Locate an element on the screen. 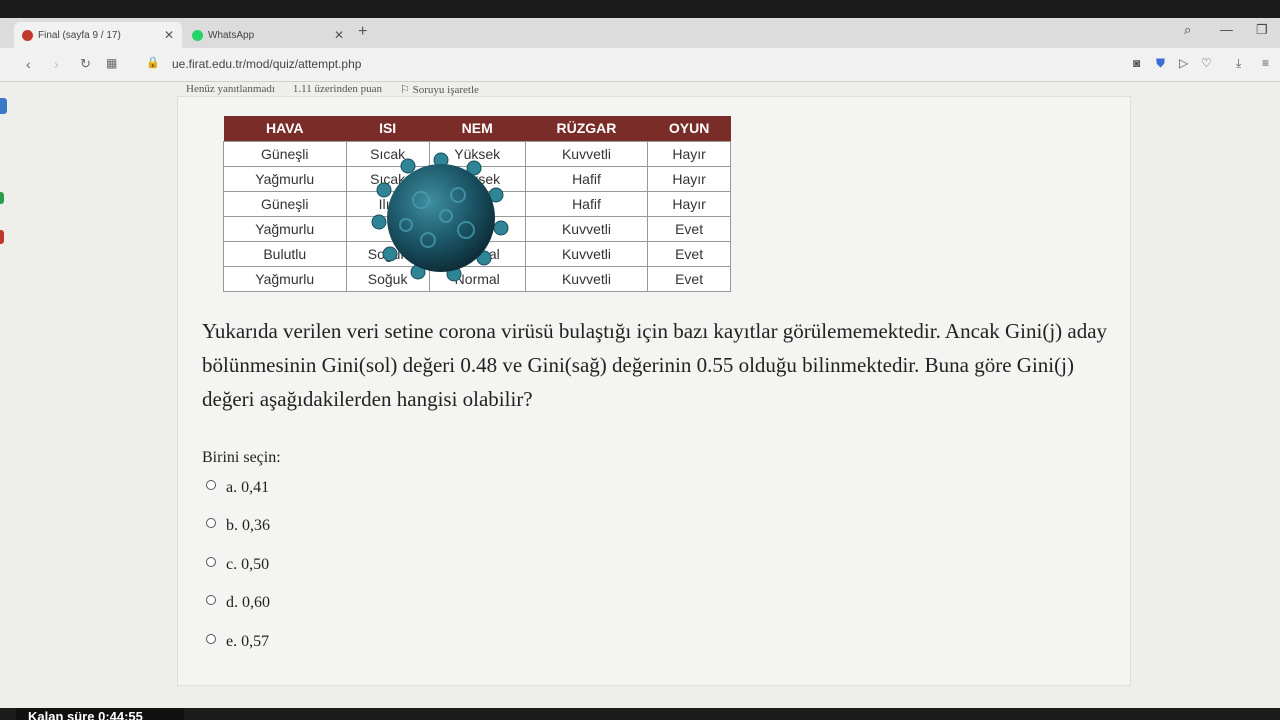 Image resolution: width=1280 pixels, height=720 pixels. option-label: e. 0,57 is located at coordinates (248, 641).